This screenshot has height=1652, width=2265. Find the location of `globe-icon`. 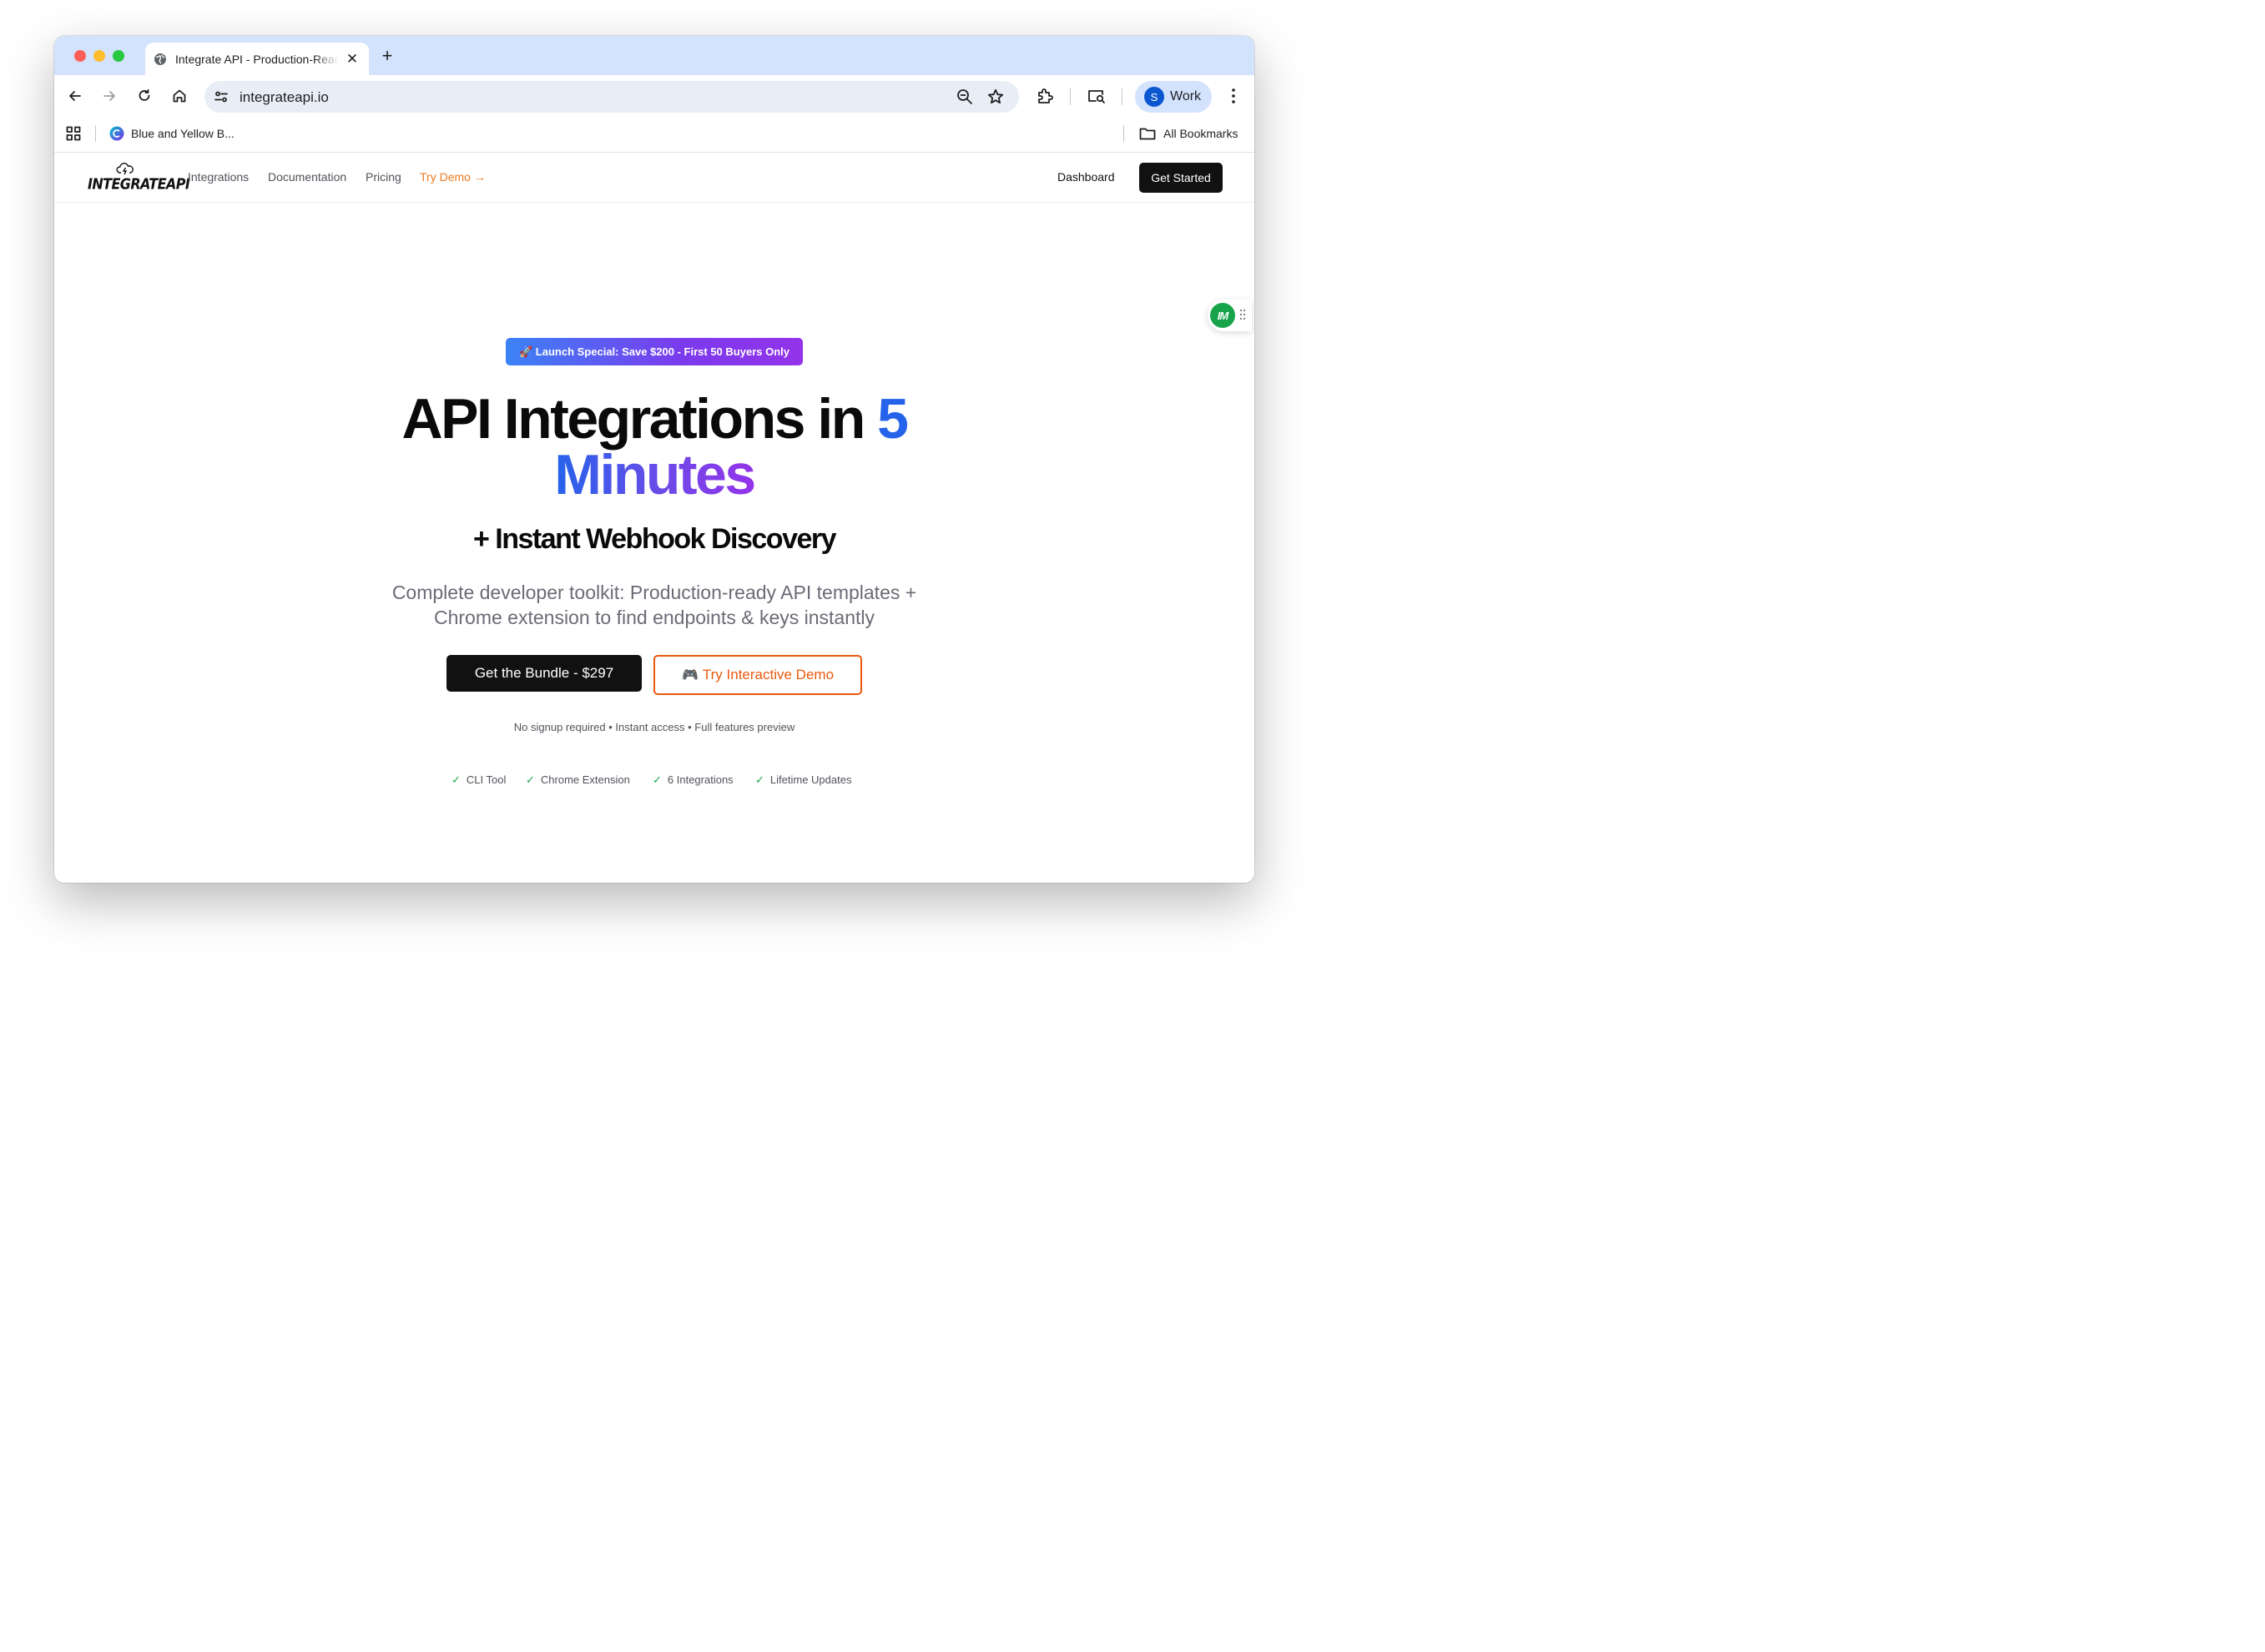

globe-icon is located at coordinates (160, 59).